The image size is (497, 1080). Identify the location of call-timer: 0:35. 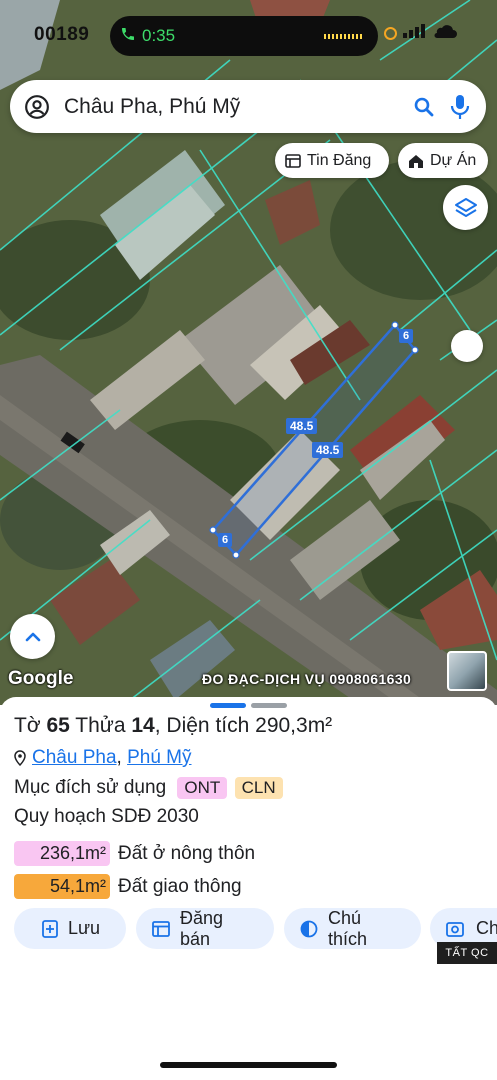
(159, 35).